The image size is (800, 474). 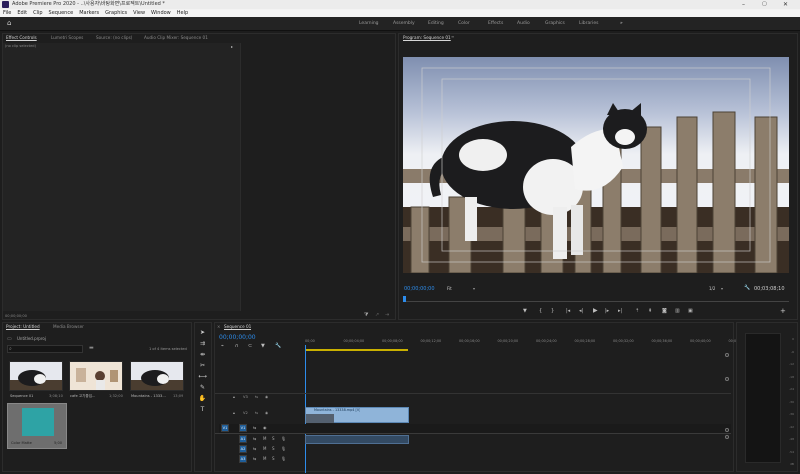 What do you see at coordinates (366, 315) in the screenshot?
I see `filter-icon: ⧩` at bounding box center [366, 315].